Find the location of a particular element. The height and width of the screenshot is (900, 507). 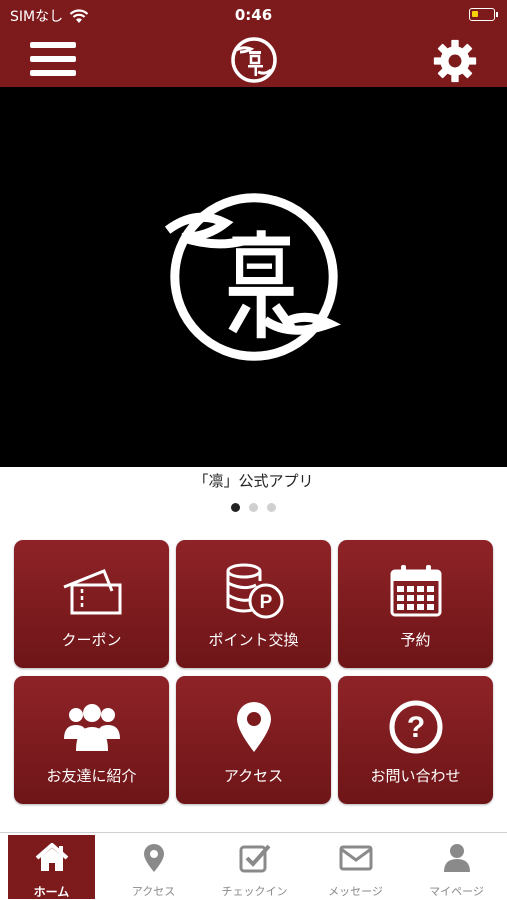

bottom-tabbar: ホーム アクセス チェックイン メッセージ マイページ is located at coordinates (253, 866).